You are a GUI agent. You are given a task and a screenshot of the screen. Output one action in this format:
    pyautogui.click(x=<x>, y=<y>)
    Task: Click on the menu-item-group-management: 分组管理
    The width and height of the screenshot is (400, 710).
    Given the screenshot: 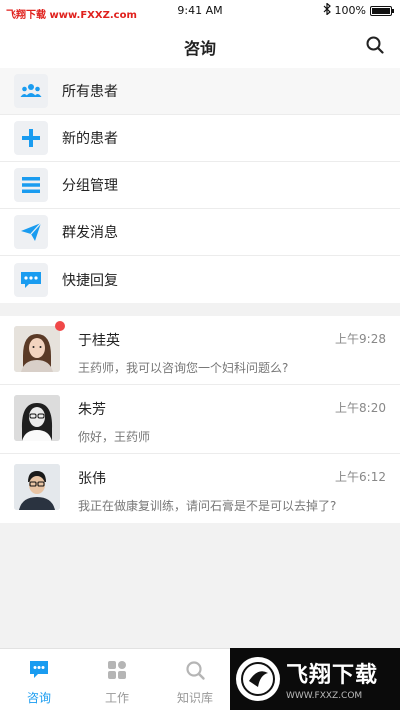 What is the action you would take?
    pyautogui.click(x=200, y=185)
    